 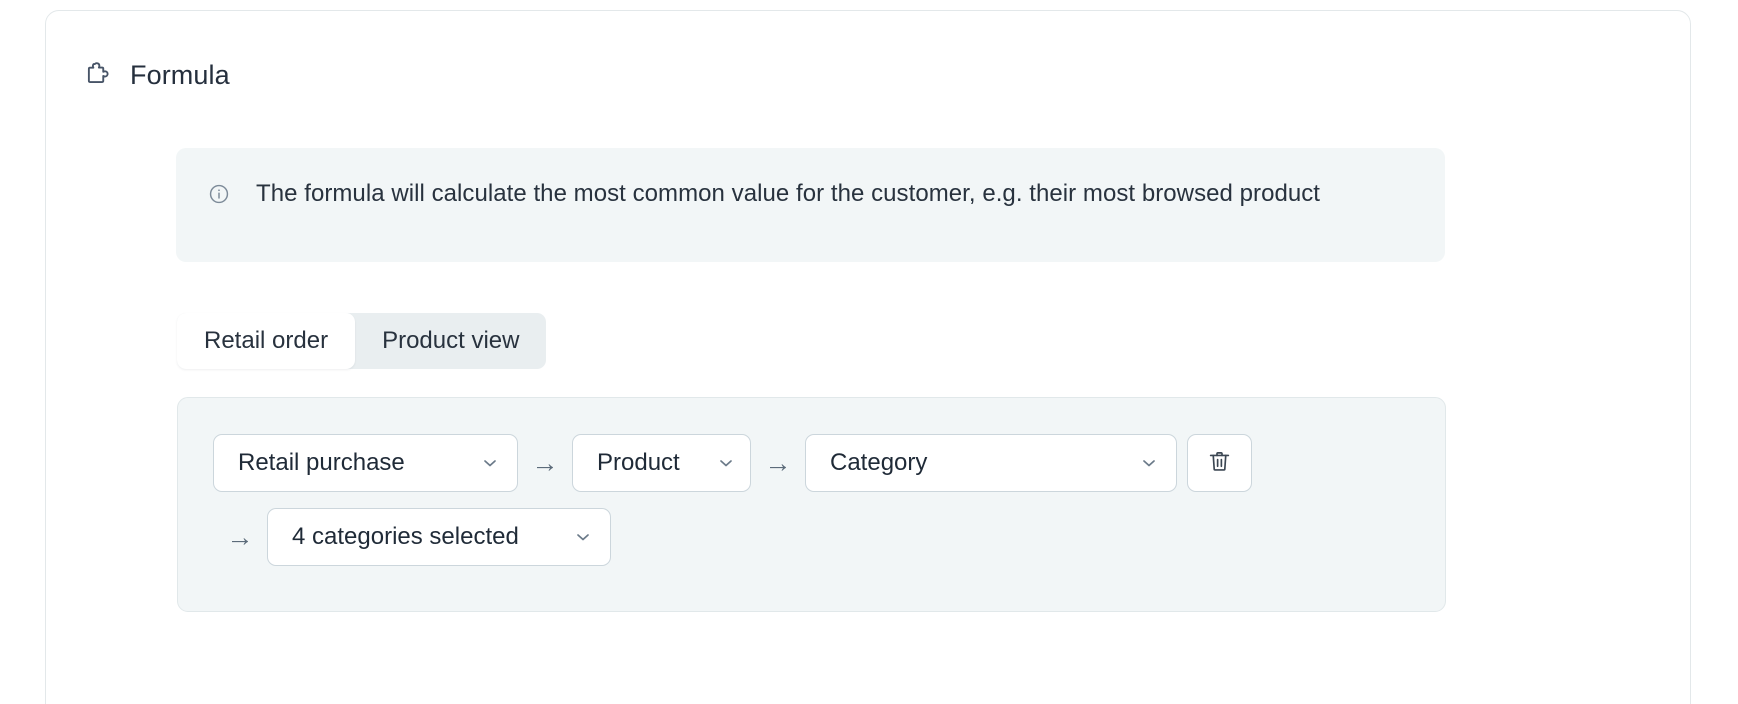 I want to click on source-segmented-control: Retail order Product view, so click(x=362, y=341).